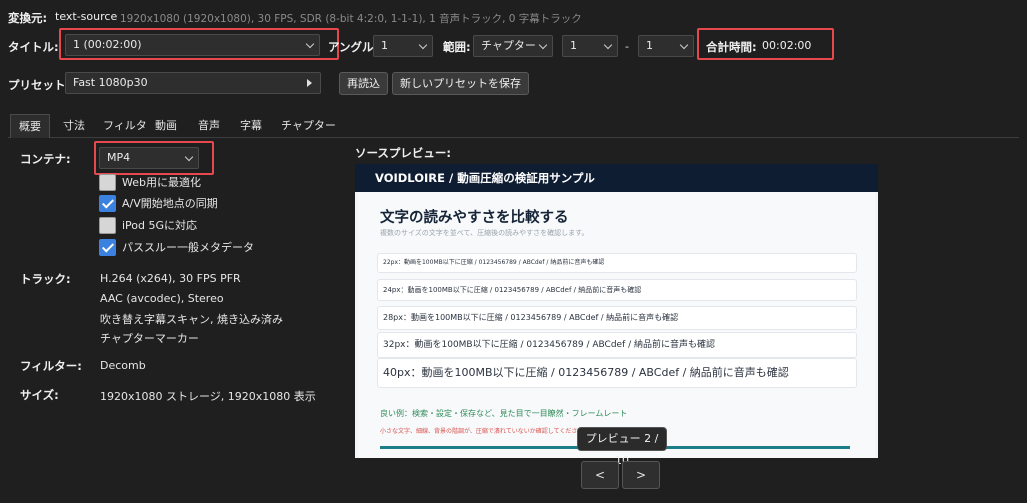 Image resolution: width=1027 pixels, height=503 pixels. I want to click on tab-filters: フィルタ, so click(125, 126).